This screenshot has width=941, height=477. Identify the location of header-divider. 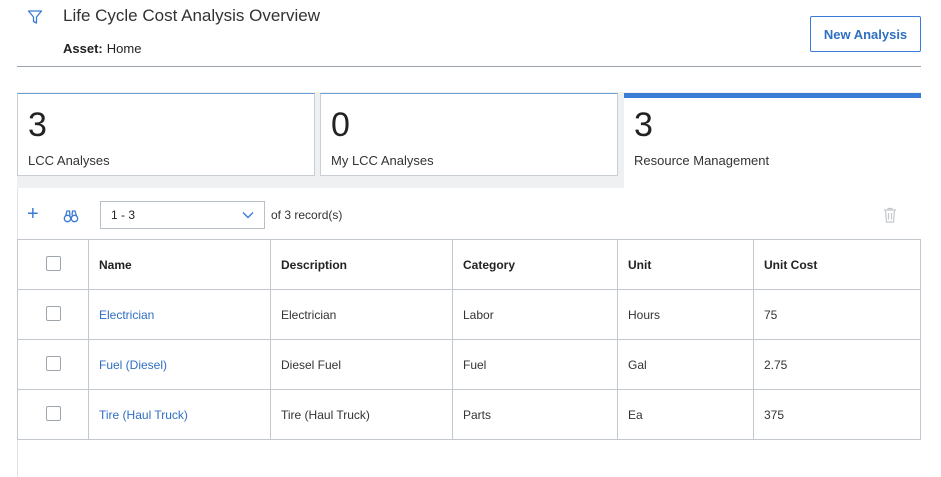
(469, 66).